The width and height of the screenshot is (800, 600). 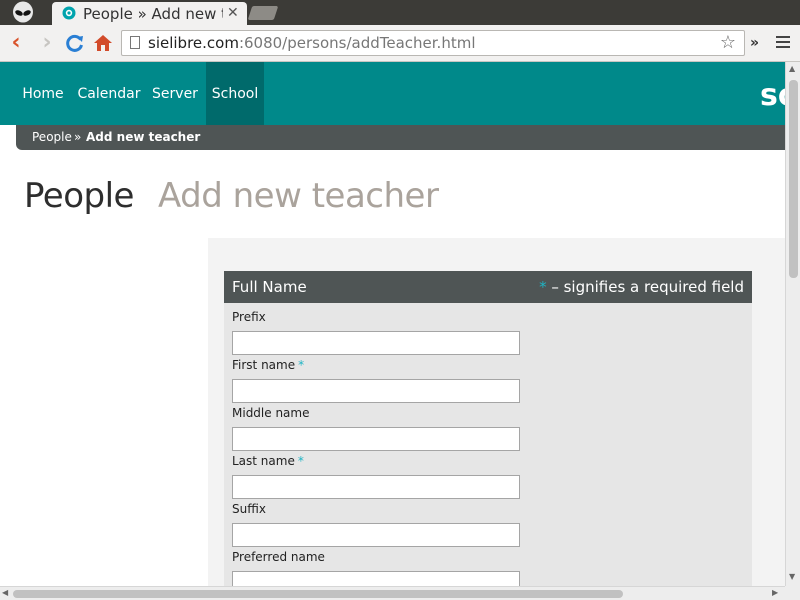 What do you see at coordinates (357, 43) in the screenshot?
I see `url-path: :6080/persons/addTeacher.html` at bounding box center [357, 43].